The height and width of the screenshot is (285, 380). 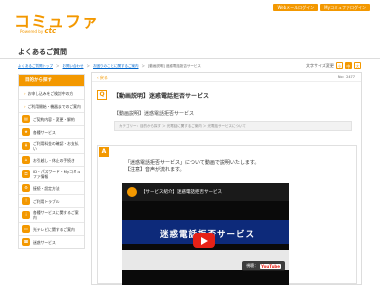 What do you see at coordinates (357, 65) in the screenshot?
I see `font-size-large-button: 大` at bounding box center [357, 65].